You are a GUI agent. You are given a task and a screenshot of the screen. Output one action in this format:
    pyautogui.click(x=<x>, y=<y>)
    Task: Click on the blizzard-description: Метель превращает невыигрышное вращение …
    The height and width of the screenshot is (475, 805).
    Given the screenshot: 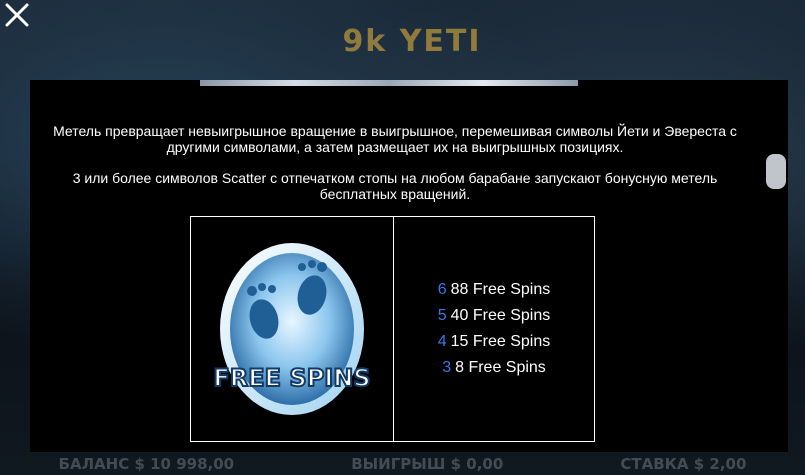 What is the action you would take?
    pyautogui.click(x=395, y=139)
    